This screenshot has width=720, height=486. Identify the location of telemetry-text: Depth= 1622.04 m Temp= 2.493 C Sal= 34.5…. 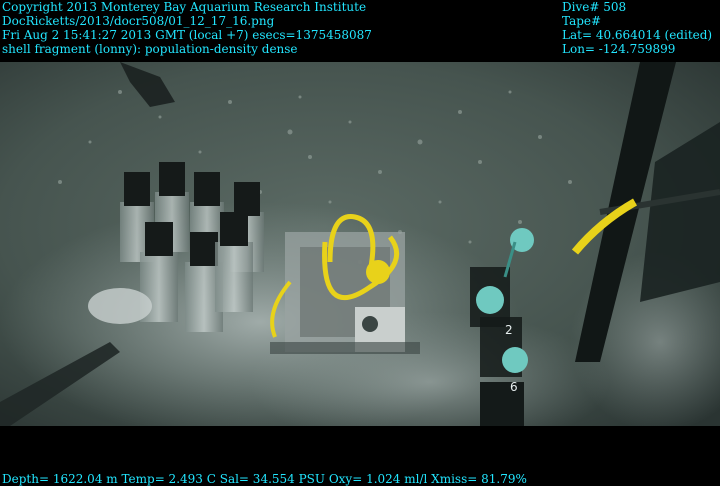
(264, 479).